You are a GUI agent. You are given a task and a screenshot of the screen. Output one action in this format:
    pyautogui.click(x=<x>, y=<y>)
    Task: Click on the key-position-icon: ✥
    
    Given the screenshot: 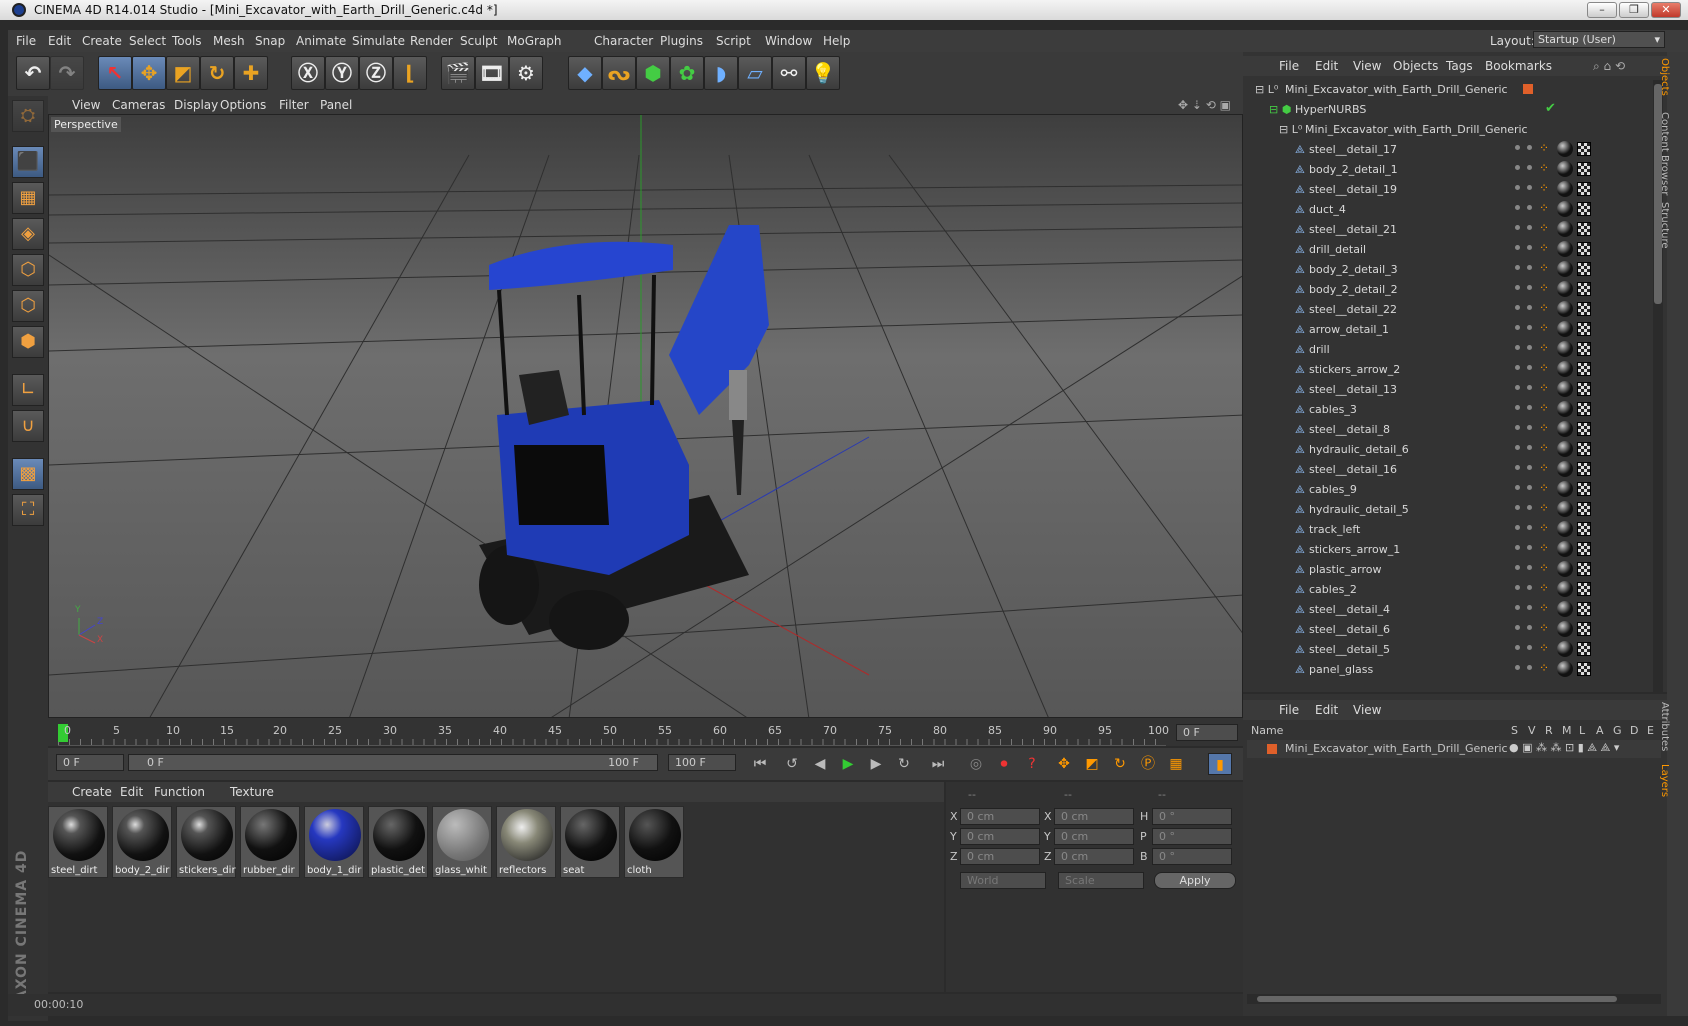 What is the action you would take?
    pyautogui.click(x=1064, y=764)
    